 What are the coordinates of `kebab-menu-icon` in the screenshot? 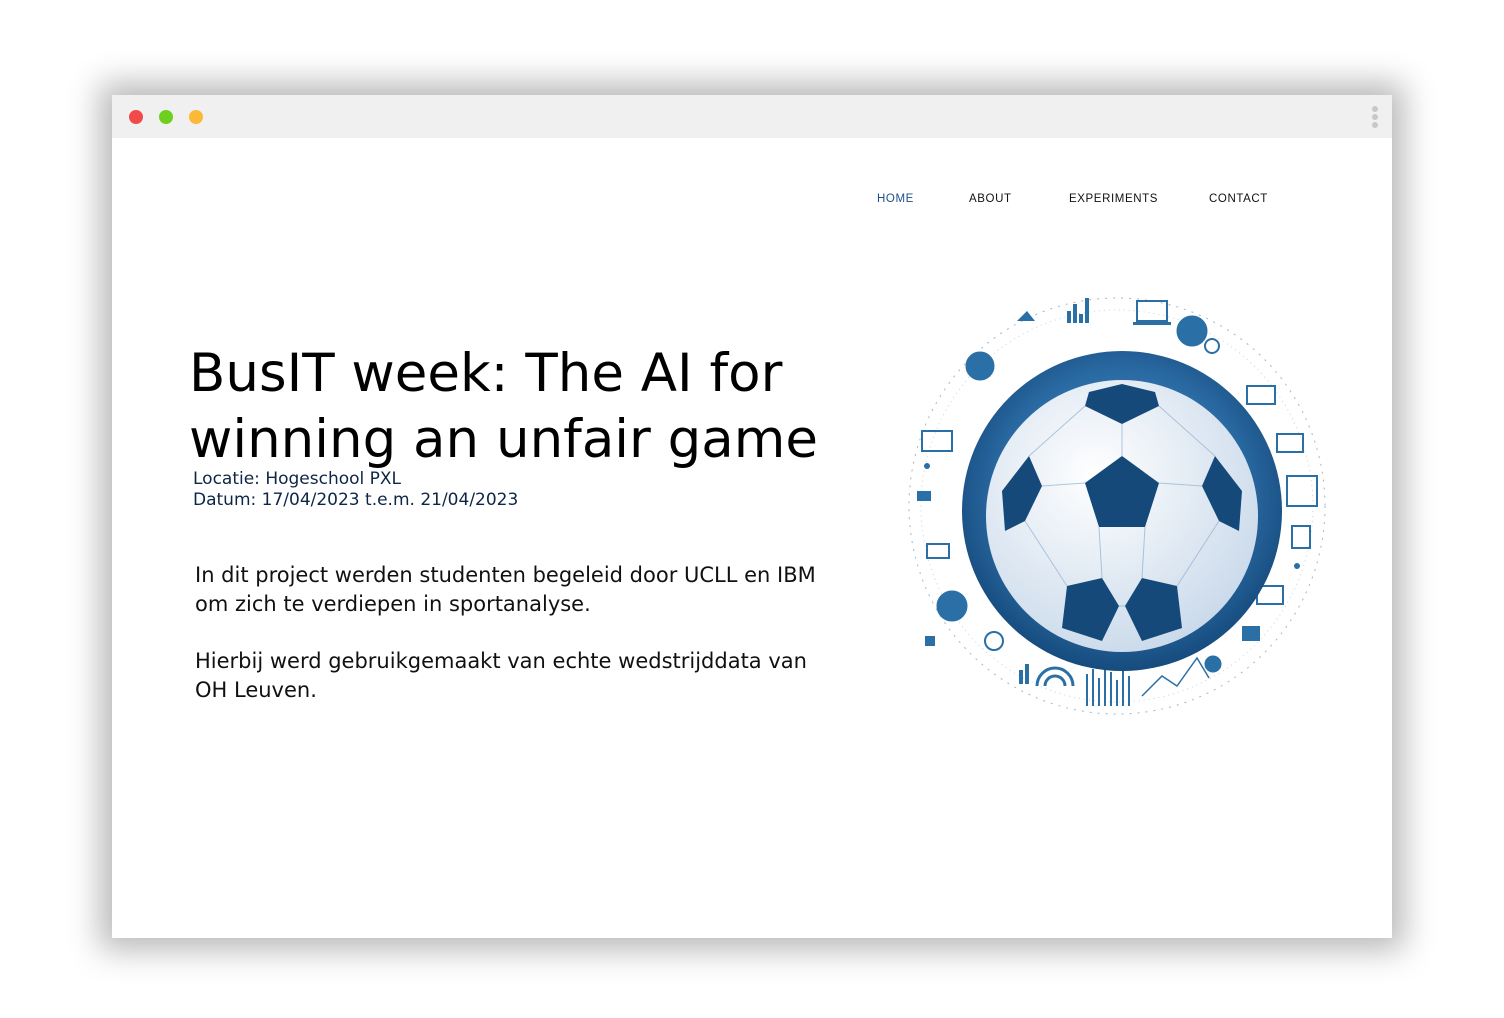 It's located at (1375, 118).